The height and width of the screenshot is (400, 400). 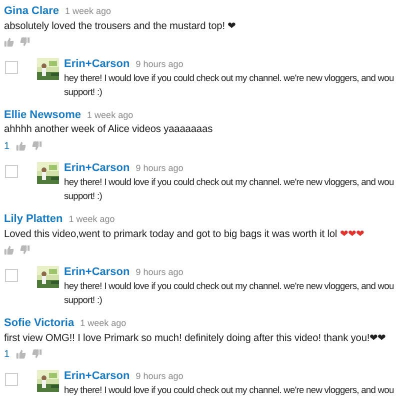 What do you see at coordinates (171, 234) in the screenshot?
I see `comment-text: Loved this video,went to primark today and got to big bags it was worth it lol` at bounding box center [171, 234].